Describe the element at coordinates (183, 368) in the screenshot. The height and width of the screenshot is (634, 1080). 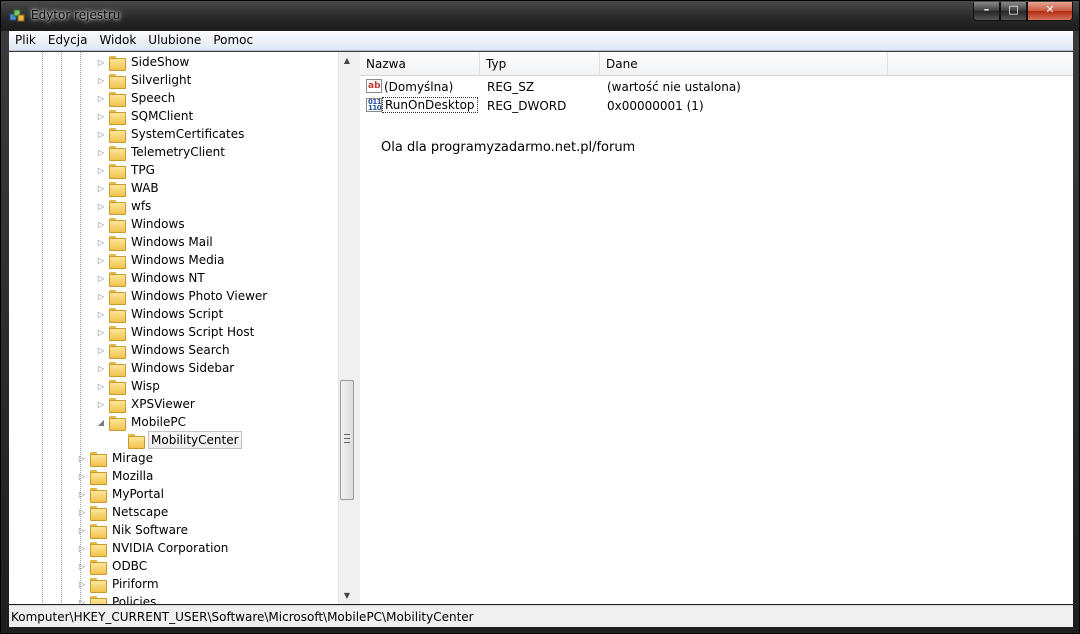
I see `tree-item-label: Windows Sidebar` at that location.